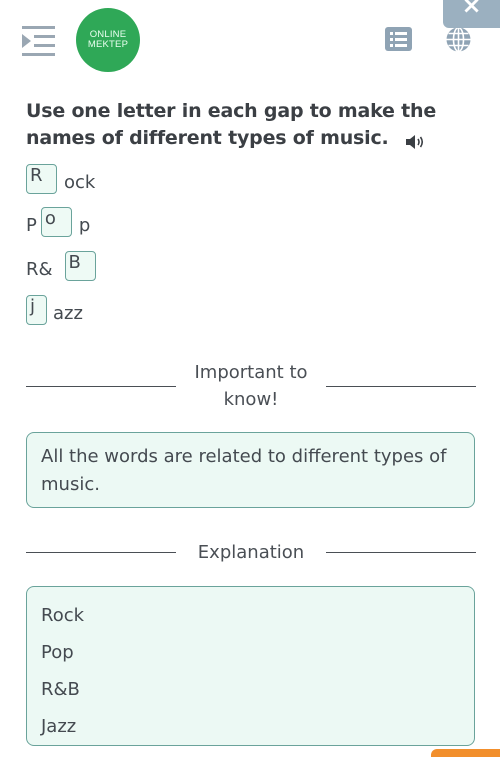 The width and height of the screenshot is (500, 757). Describe the element at coordinates (108, 44) in the screenshot. I see `logo-line-2: MEKTEP` at that location.